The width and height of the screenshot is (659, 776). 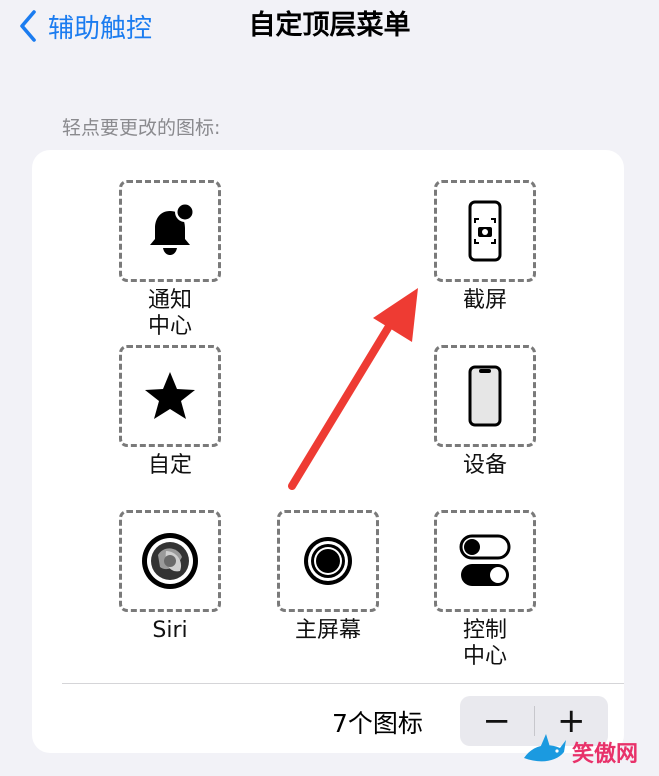 I want to click on slot-label: 截屏, so click(x=484, y=300).